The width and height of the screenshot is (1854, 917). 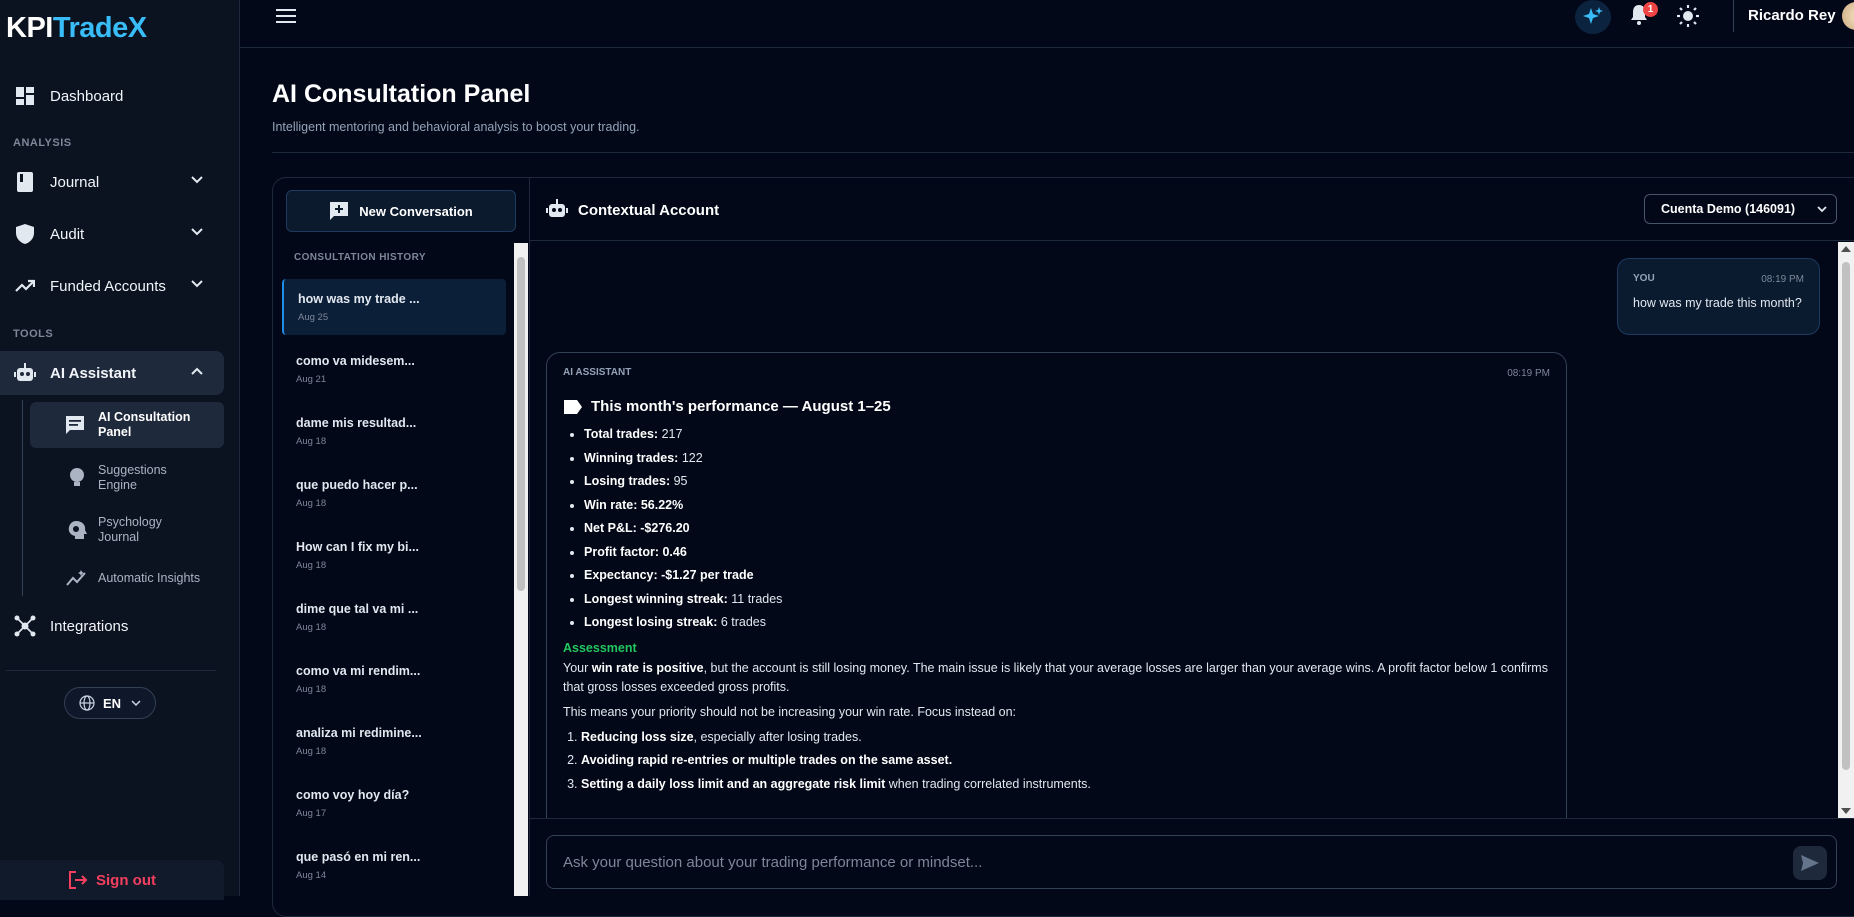 What do you see at coordinates (127, 578) in the screenshot?
I see `subnav-automatic-insights: Automatic Insights` at bounding box center [127, 578].